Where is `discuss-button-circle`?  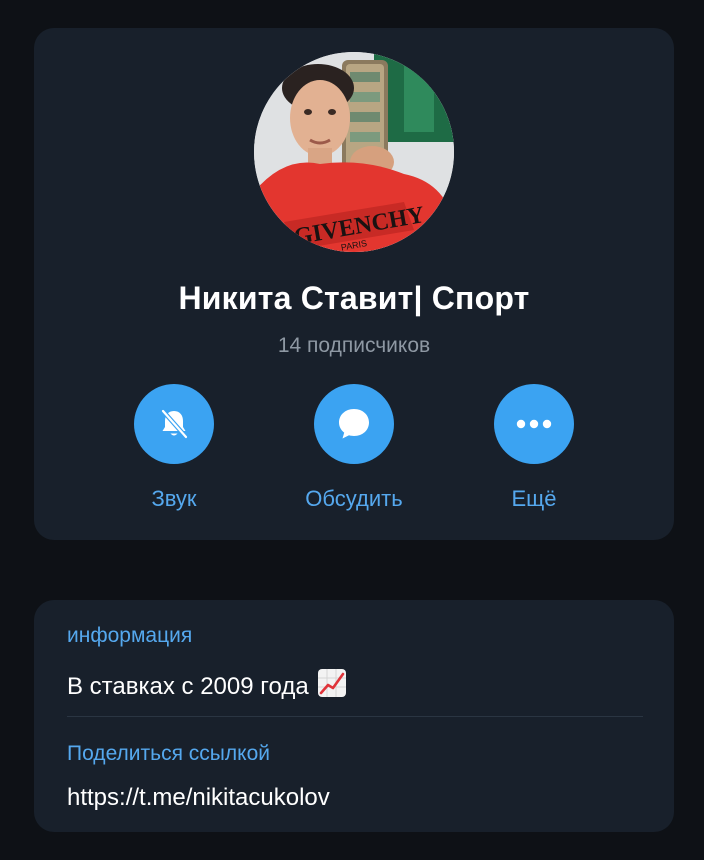 discuss-button-circle is located at coordinates (354, 424).